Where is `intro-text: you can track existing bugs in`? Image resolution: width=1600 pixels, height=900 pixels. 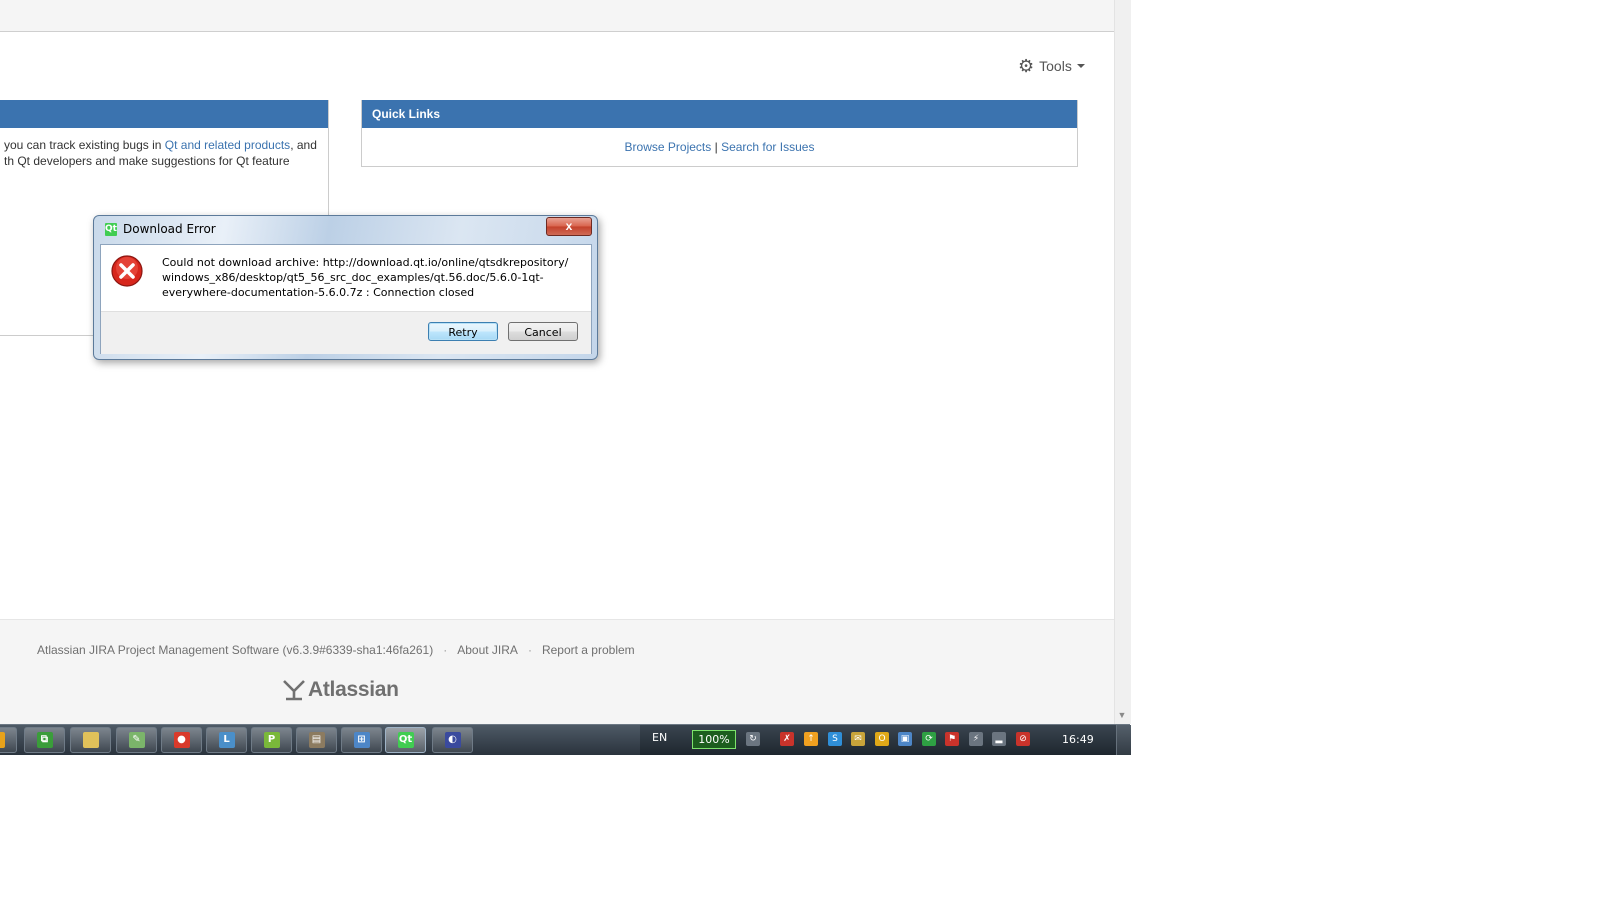 intro-text: you can track existing bugs in is located at coordinates (84, 145).